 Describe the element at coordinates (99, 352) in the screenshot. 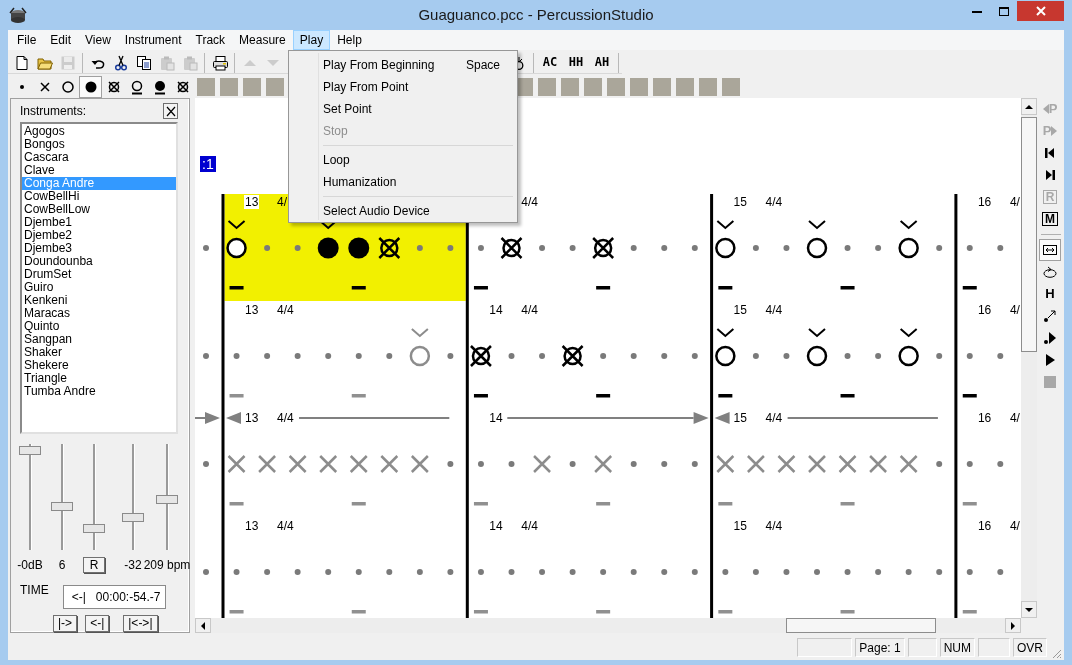

I see `list-item: Shaker` at that location.